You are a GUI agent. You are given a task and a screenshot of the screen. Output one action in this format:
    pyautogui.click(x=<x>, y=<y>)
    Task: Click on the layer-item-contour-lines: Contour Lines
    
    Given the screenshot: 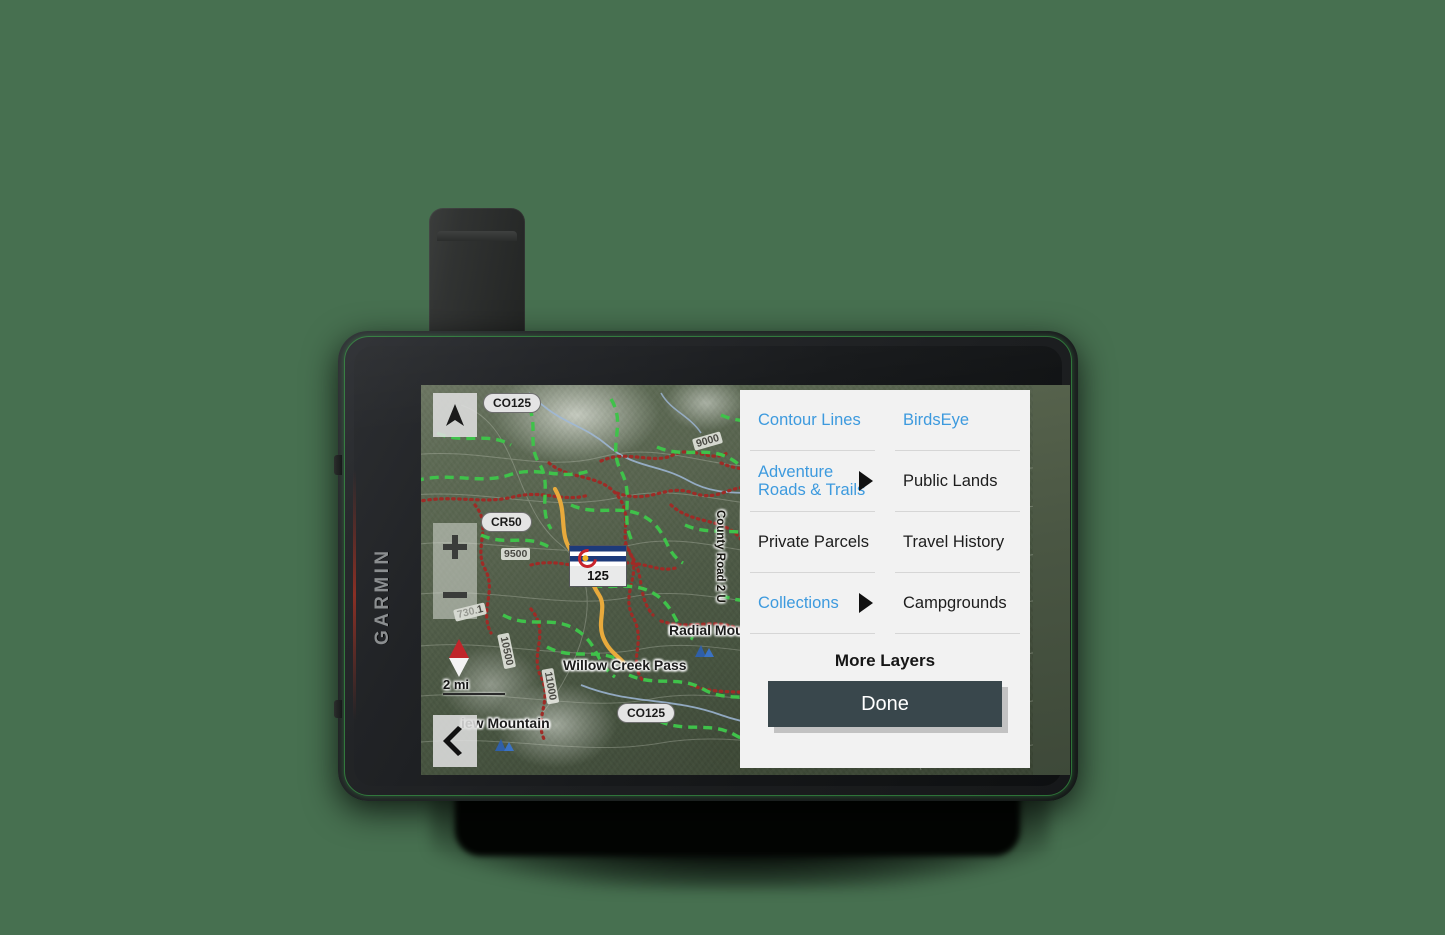 What is the action you would take?
    pyautogui.click(x=812, y=420)
    